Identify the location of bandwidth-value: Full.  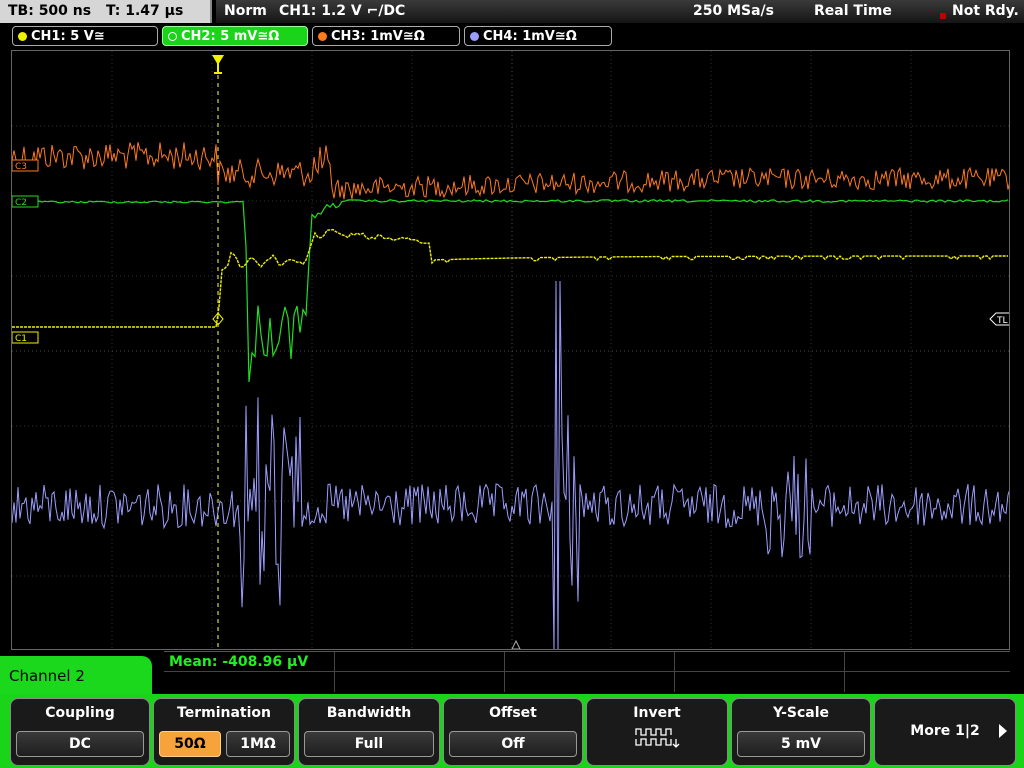
(369, 744).